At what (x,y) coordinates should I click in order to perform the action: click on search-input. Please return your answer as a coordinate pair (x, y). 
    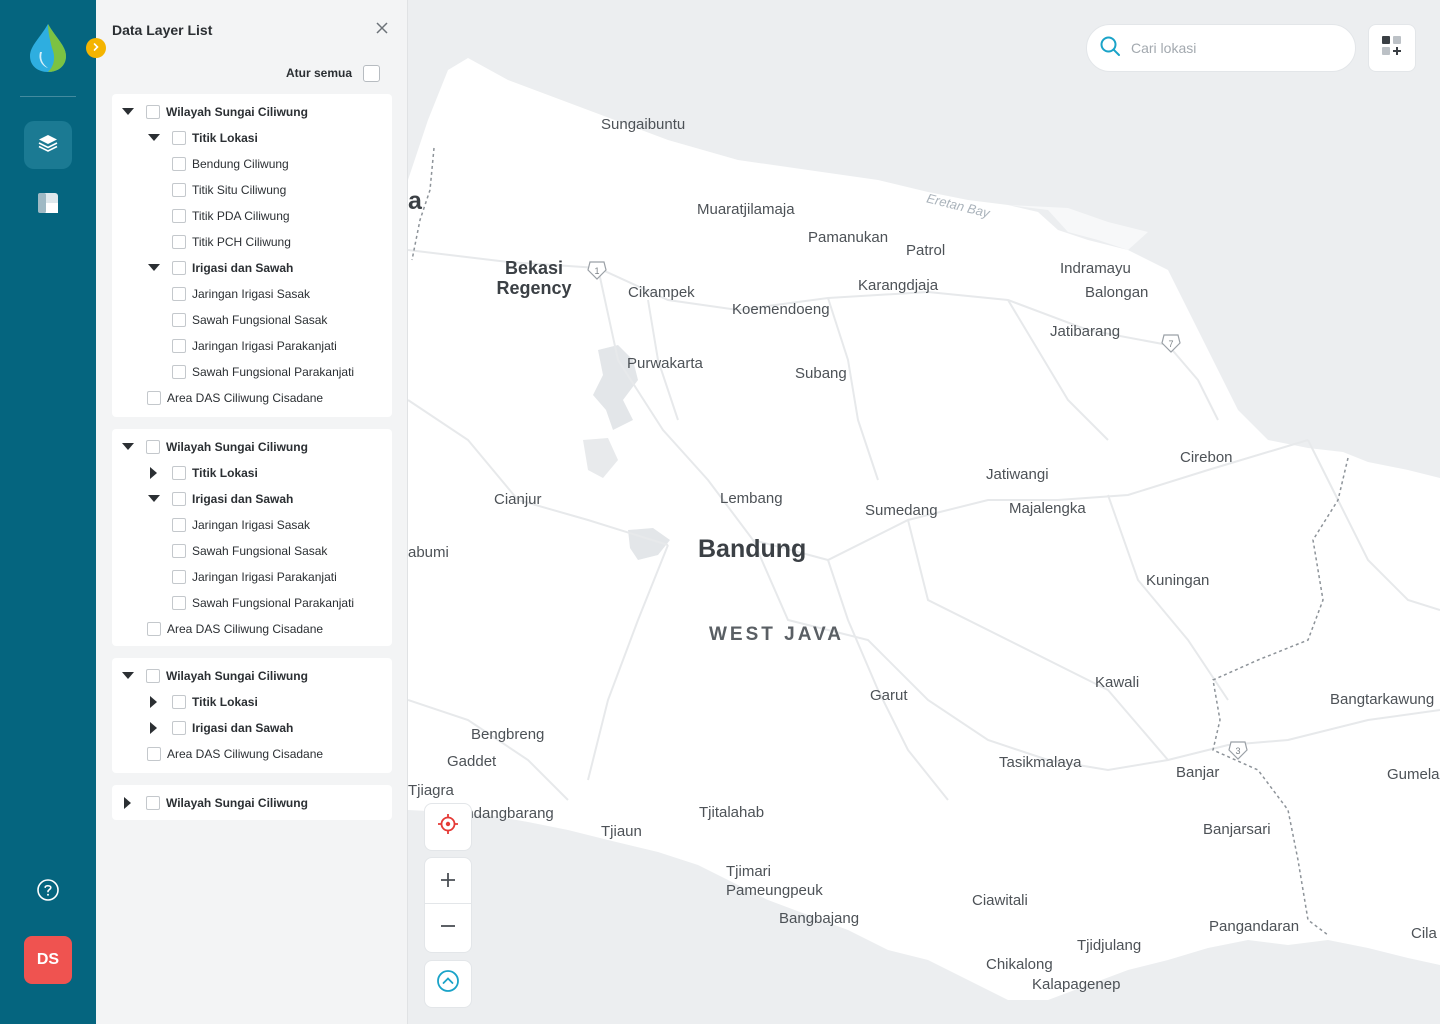
    Looking at the image, I should click on (1231, 48).